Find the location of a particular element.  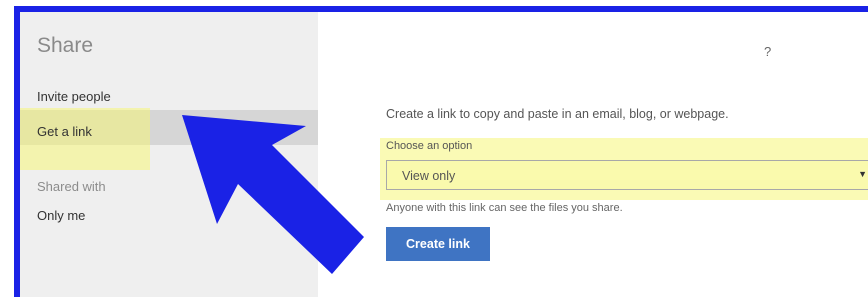

choose-option-label: Choose an option is located at coordinates (429, 146).